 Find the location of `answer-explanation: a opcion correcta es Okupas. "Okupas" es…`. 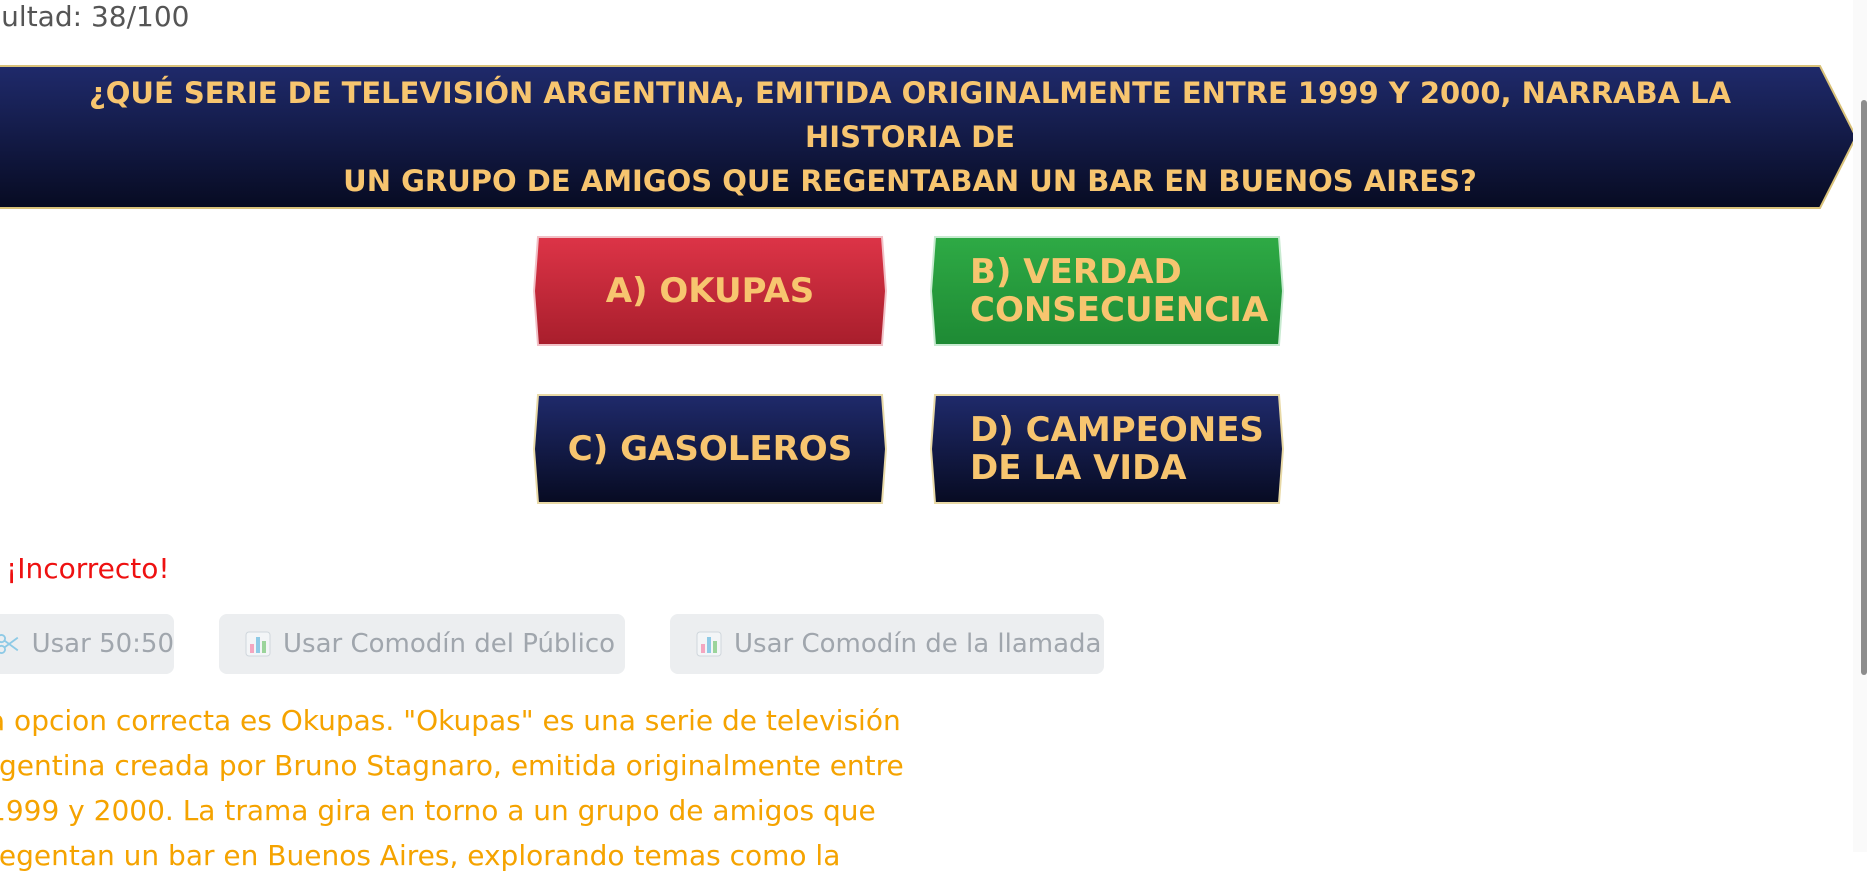

answer-explanation: a opcion correcta es Okupas. "Okupas" es… is located at coordinates (452, 788).